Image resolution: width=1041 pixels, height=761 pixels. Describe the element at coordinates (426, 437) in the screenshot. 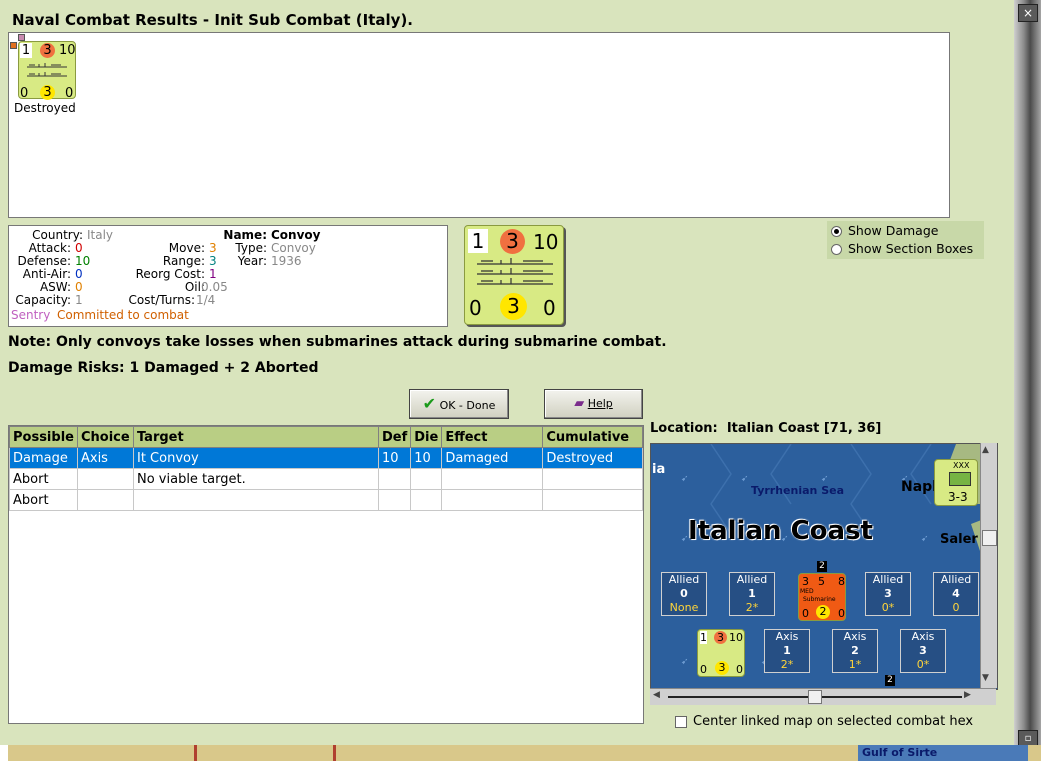

I see `column-header: Die` at that location.